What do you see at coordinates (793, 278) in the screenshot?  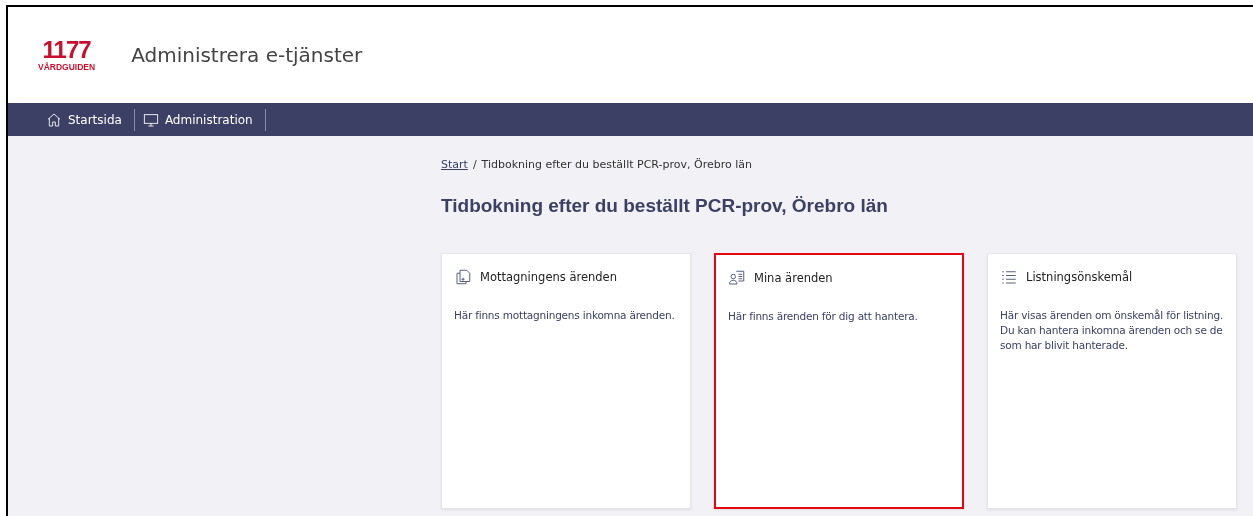 I see `card-title: Mina ärenden` at bounding box center [793, 278].